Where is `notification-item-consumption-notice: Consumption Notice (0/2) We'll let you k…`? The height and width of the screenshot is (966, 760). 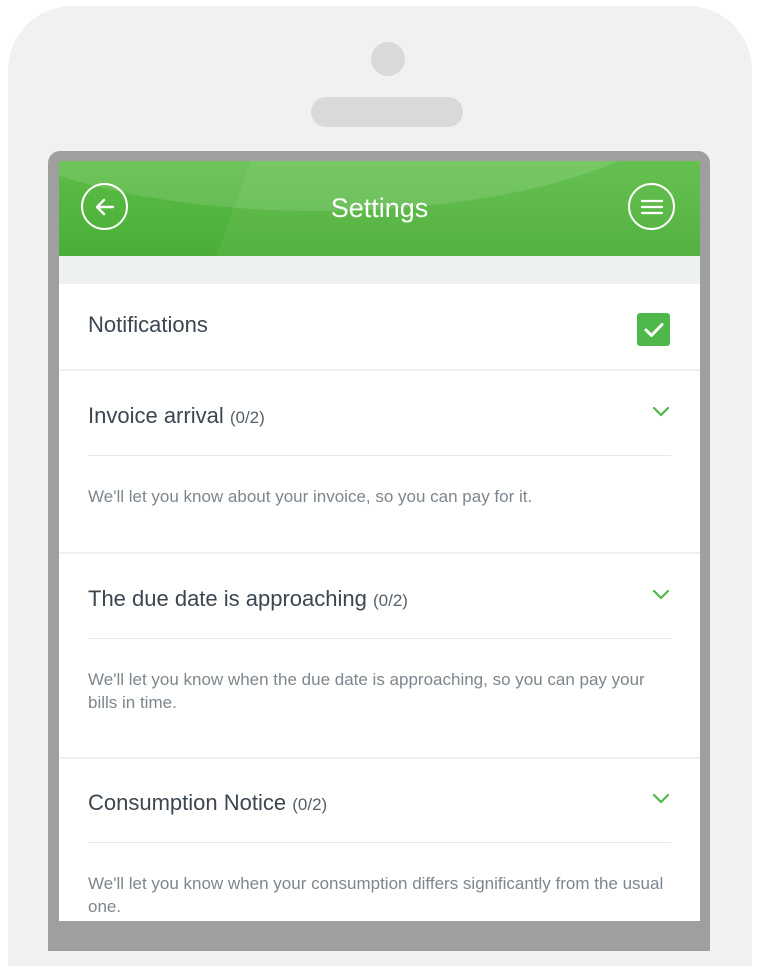 notification-item-consumption-notice: Consumption Notice (0/2) We'll let you k… is located at coordinates (379, 840).